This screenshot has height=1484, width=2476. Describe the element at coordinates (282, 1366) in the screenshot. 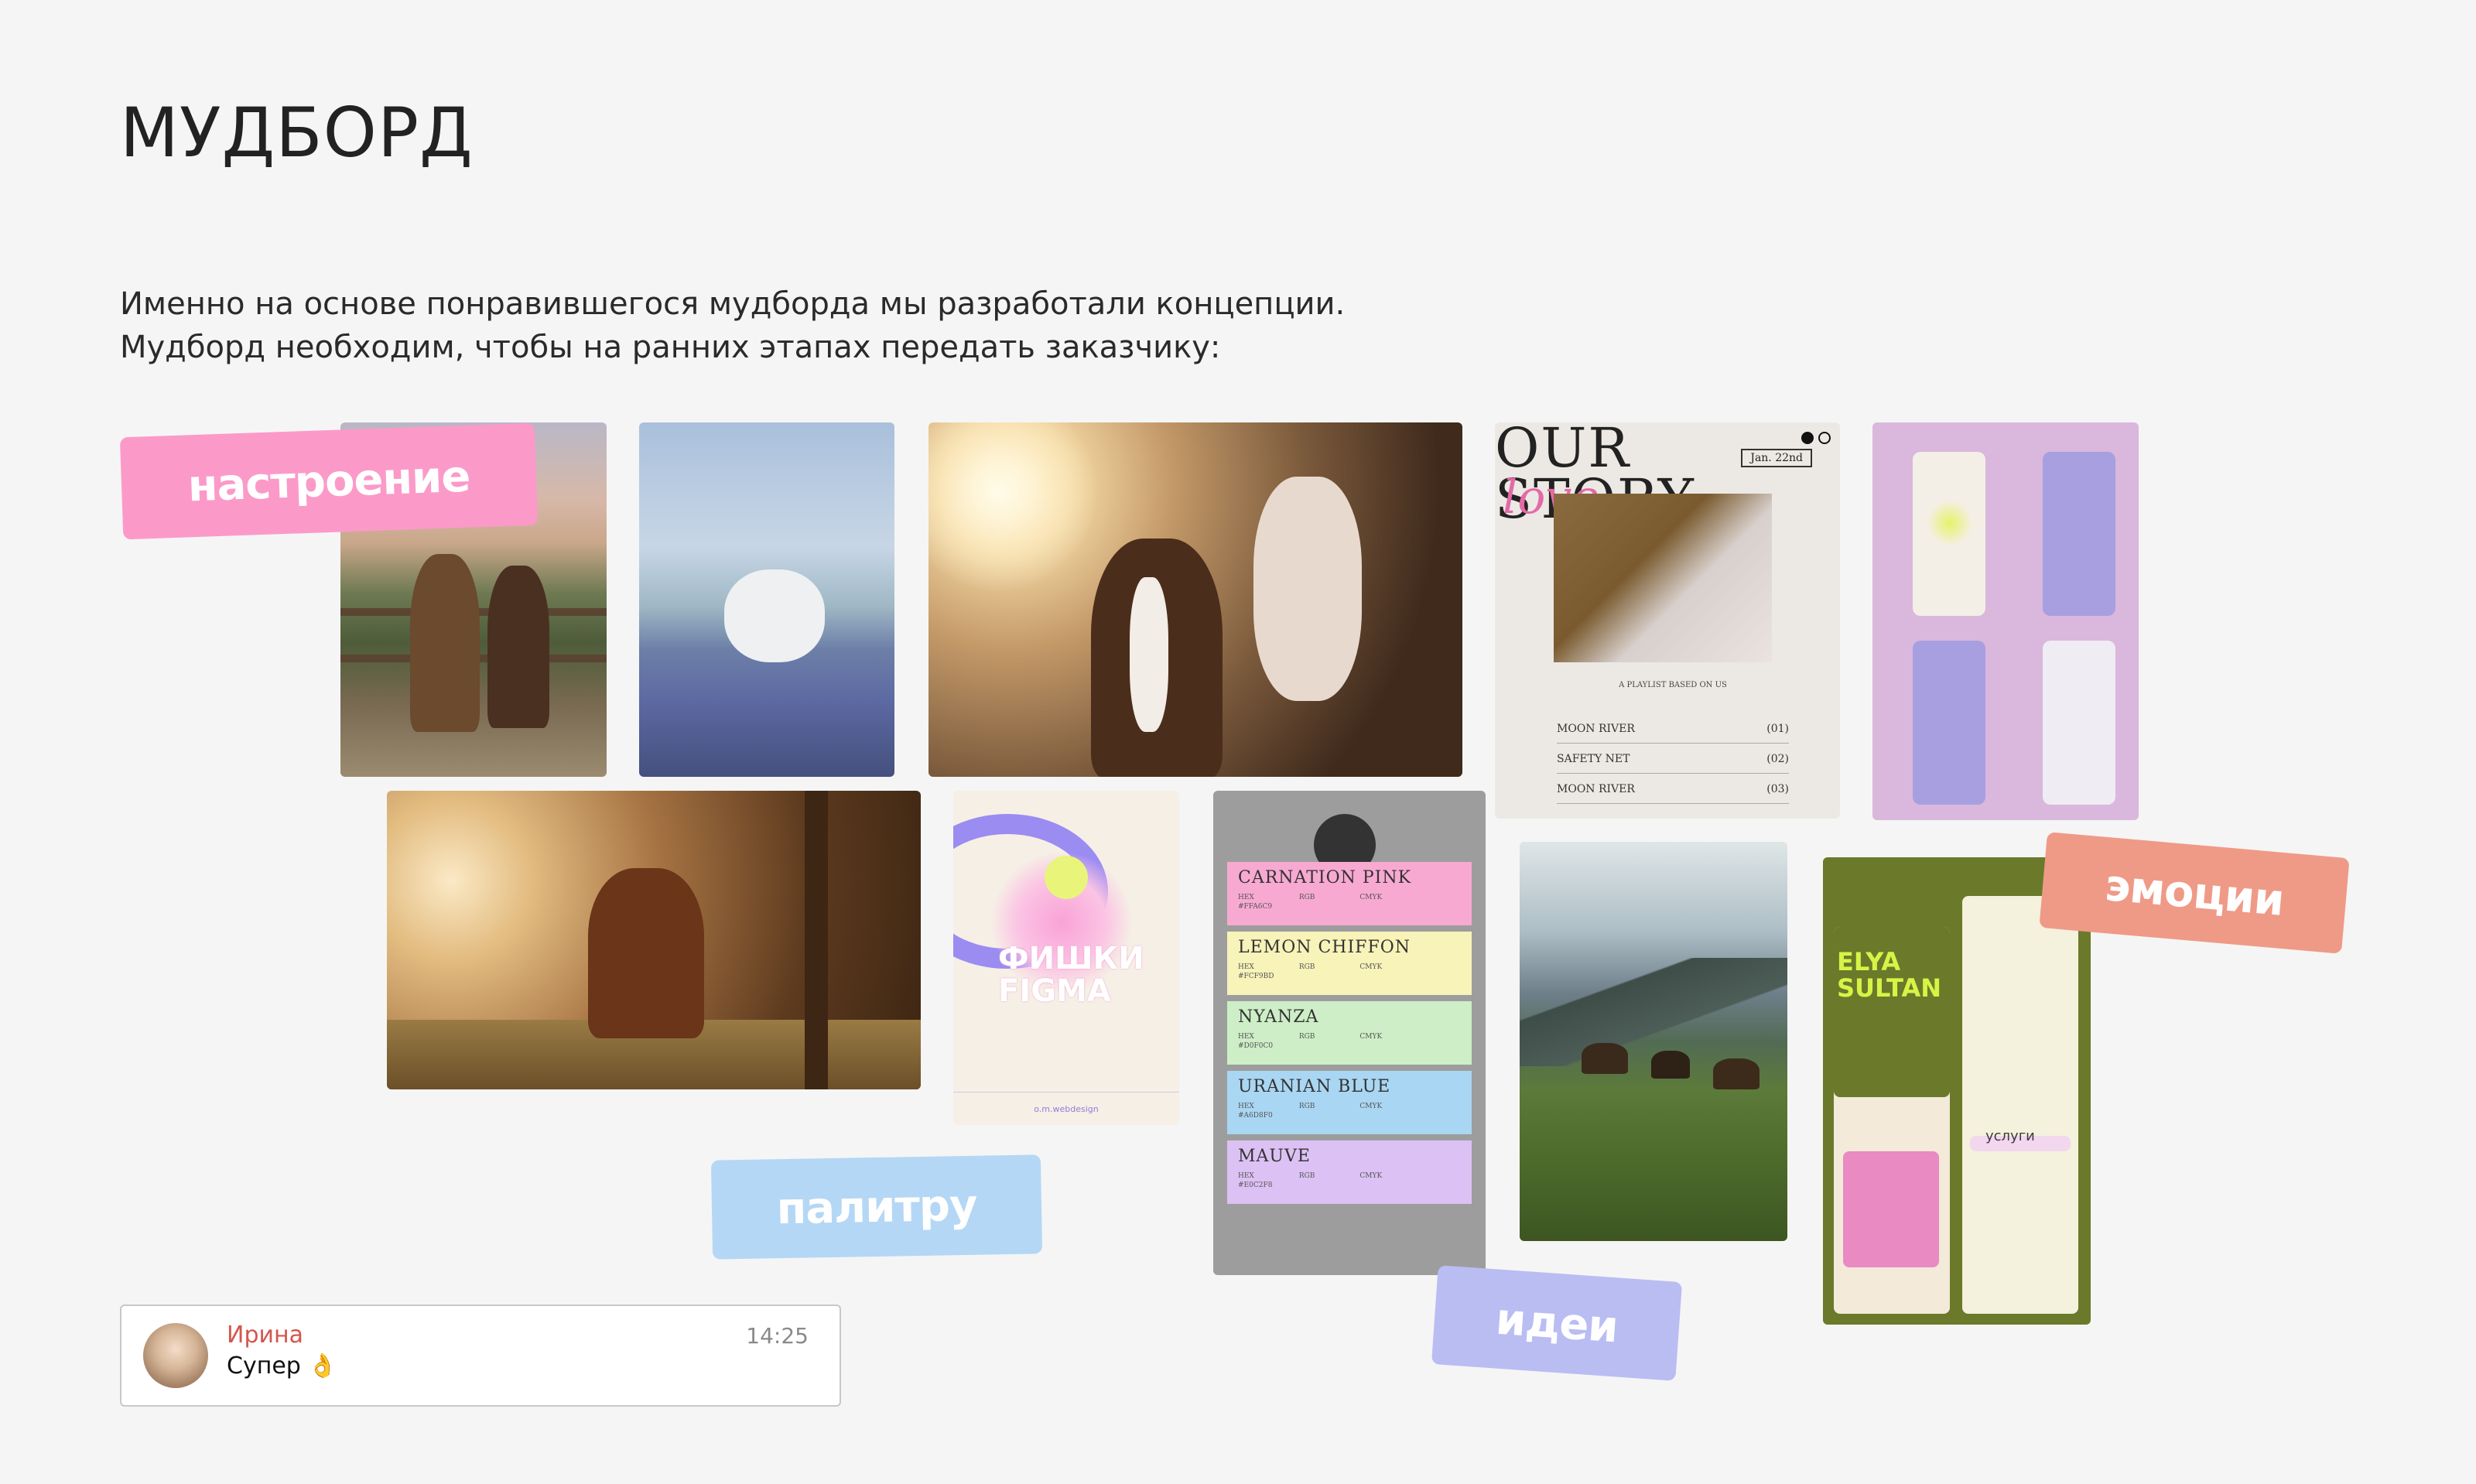

I see `chat-text: Супер 👌` at that location.